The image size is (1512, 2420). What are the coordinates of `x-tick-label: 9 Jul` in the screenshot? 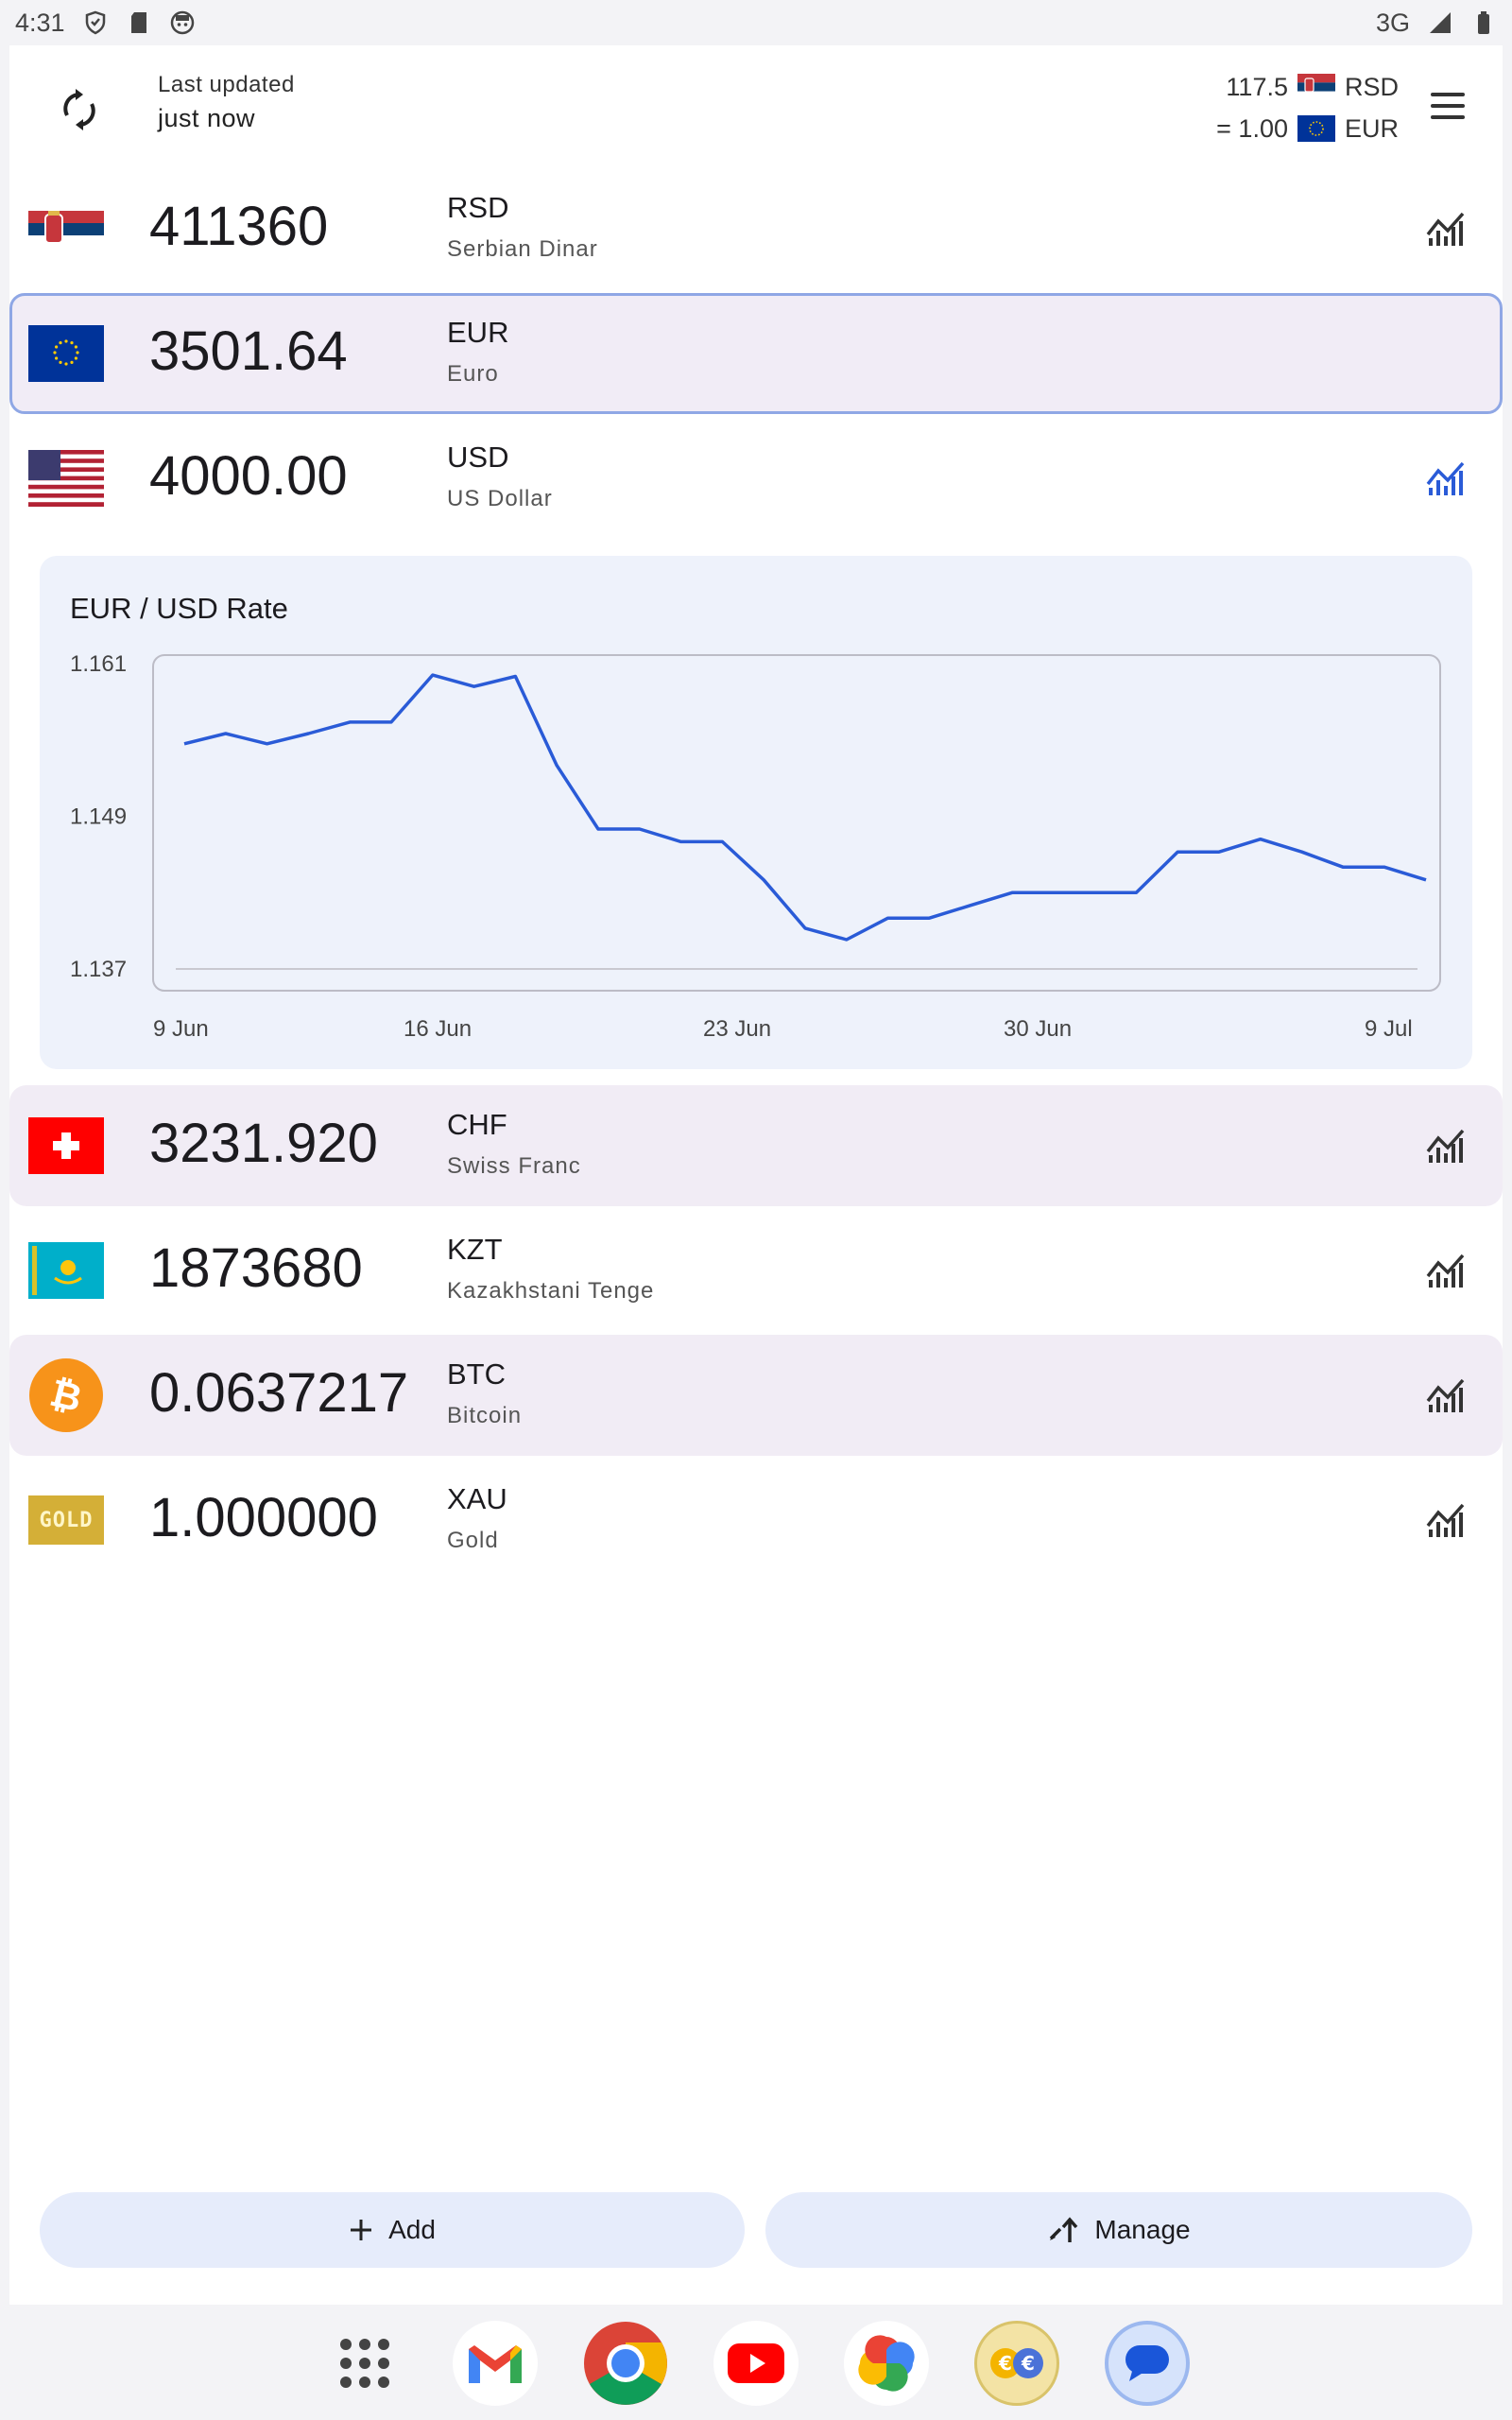 It's located at (1389, 1029).